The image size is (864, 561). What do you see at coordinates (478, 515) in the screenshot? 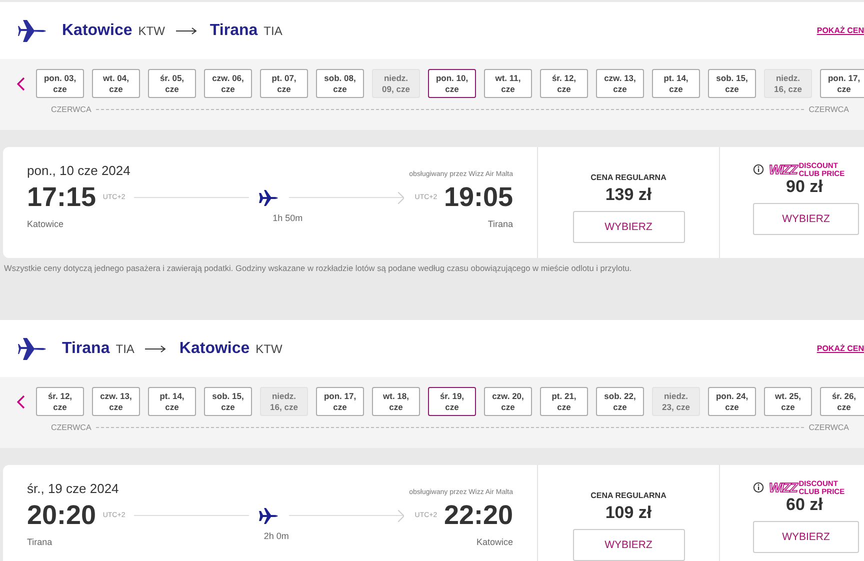
I see `arrival-time: 22:20` at bounding box center [478, 515].